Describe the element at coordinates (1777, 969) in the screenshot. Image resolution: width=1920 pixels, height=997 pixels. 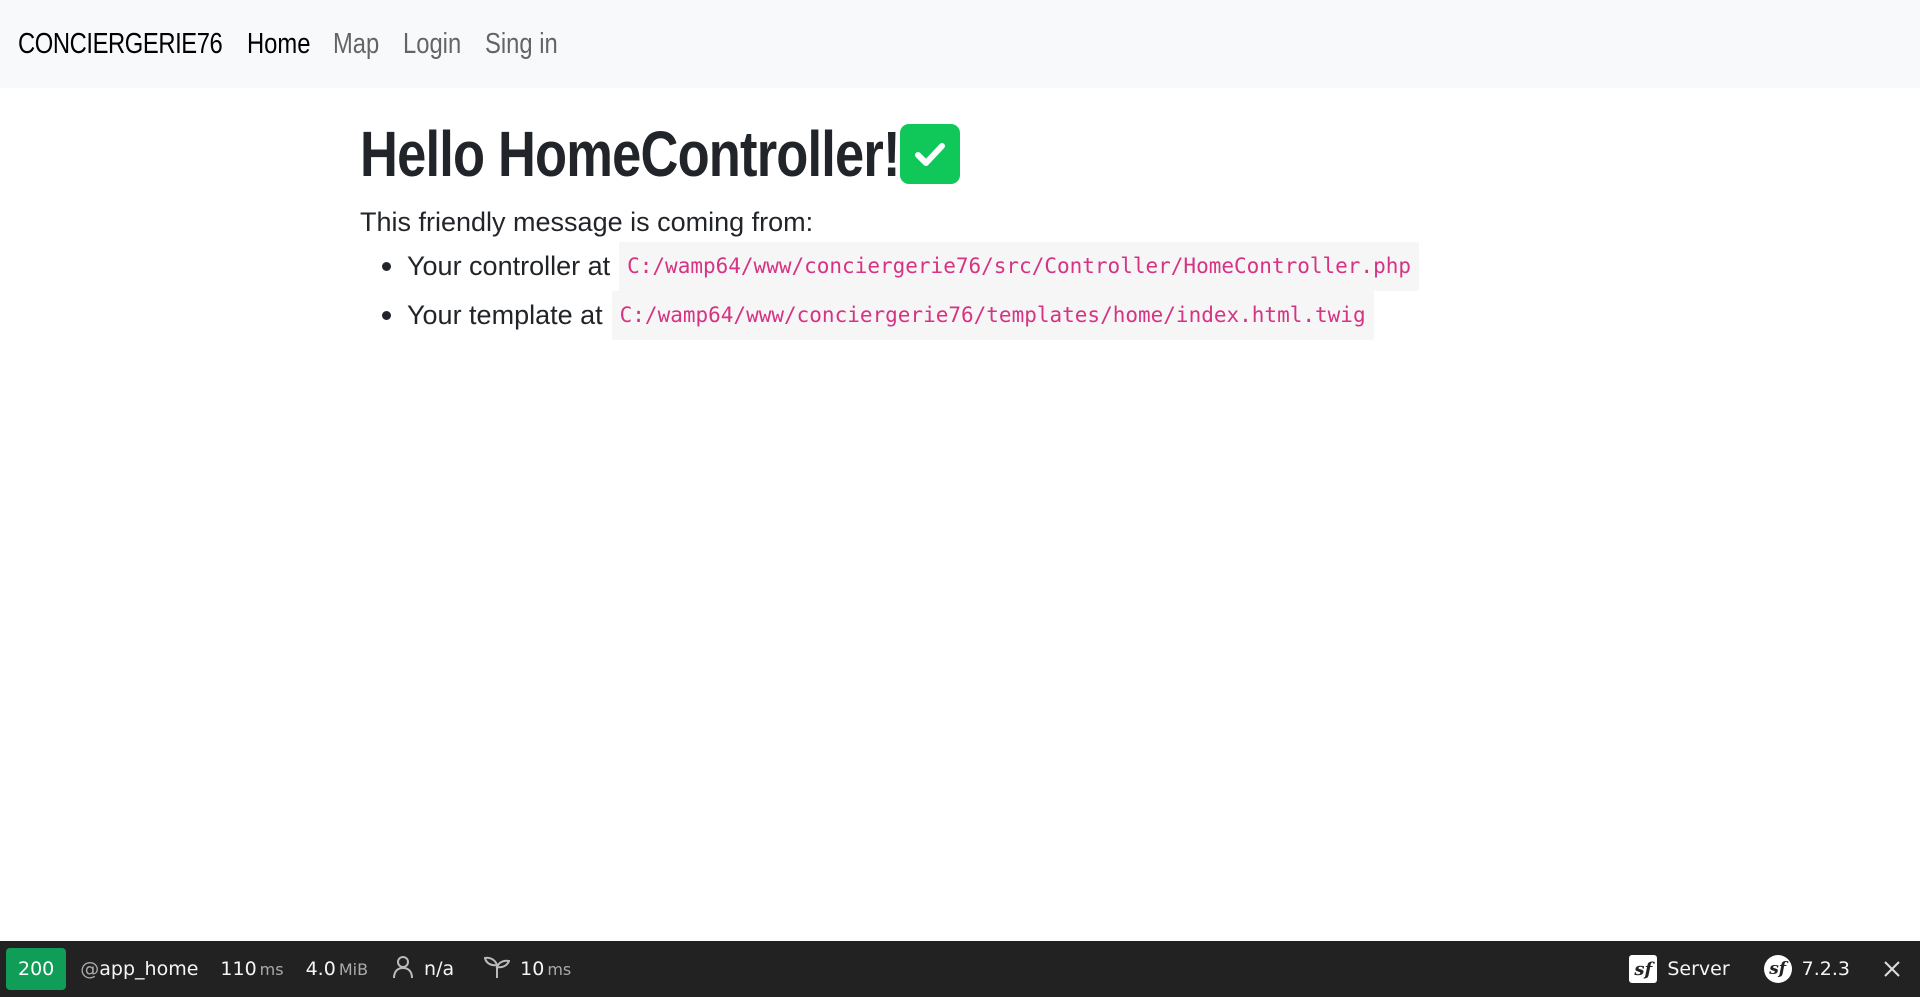
I see `symfony-round-logo-icon: sf` at that location.